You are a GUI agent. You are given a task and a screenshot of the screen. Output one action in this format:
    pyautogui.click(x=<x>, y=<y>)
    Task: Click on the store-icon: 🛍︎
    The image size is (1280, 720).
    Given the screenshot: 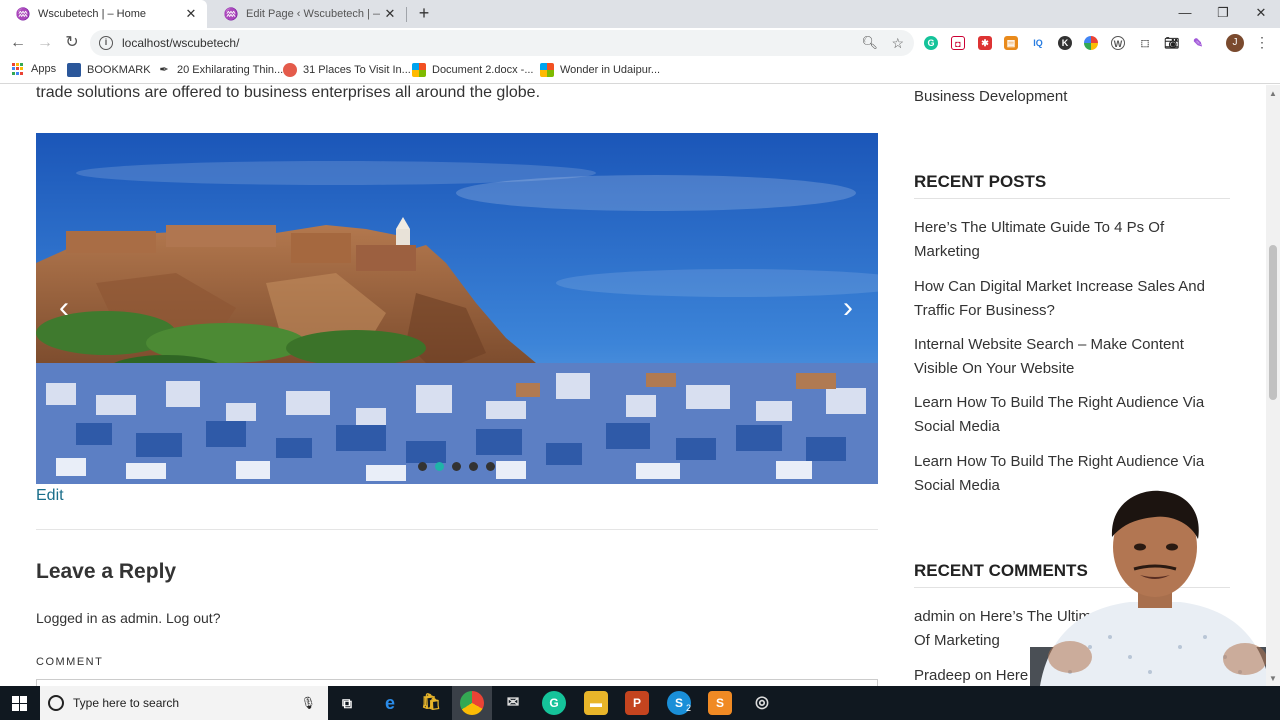 What is the action you would take?
    pyautogui.click(x=431, y=703)
    